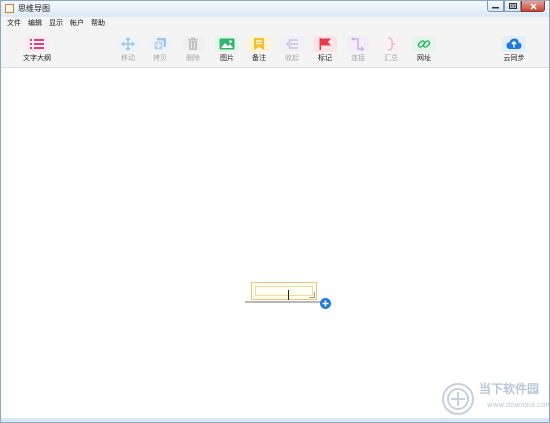  What do you see at coordinates (288, 295) in the screenshot?
I see `text-caret` at bounding box center [288, 295].